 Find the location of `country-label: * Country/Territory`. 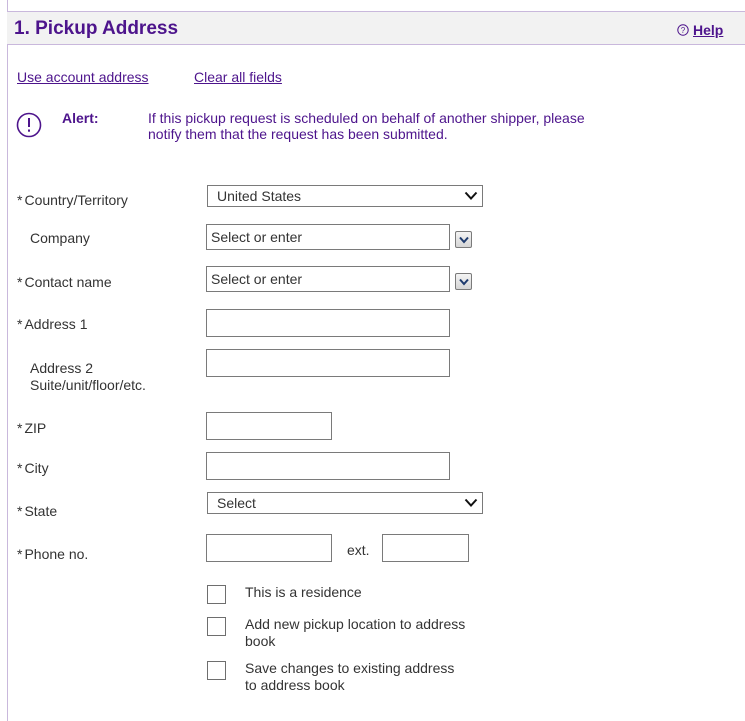

country-label: * Country/Territory is located at coordinates (72, 200).